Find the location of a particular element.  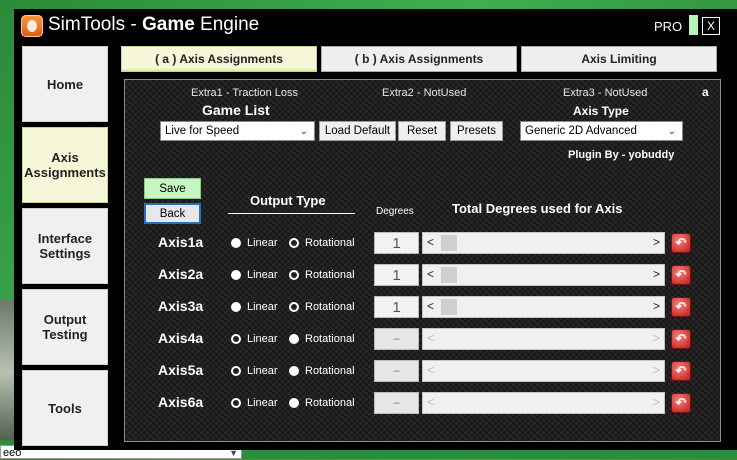

pro-label: PRO is located at coordinates (668, 26).